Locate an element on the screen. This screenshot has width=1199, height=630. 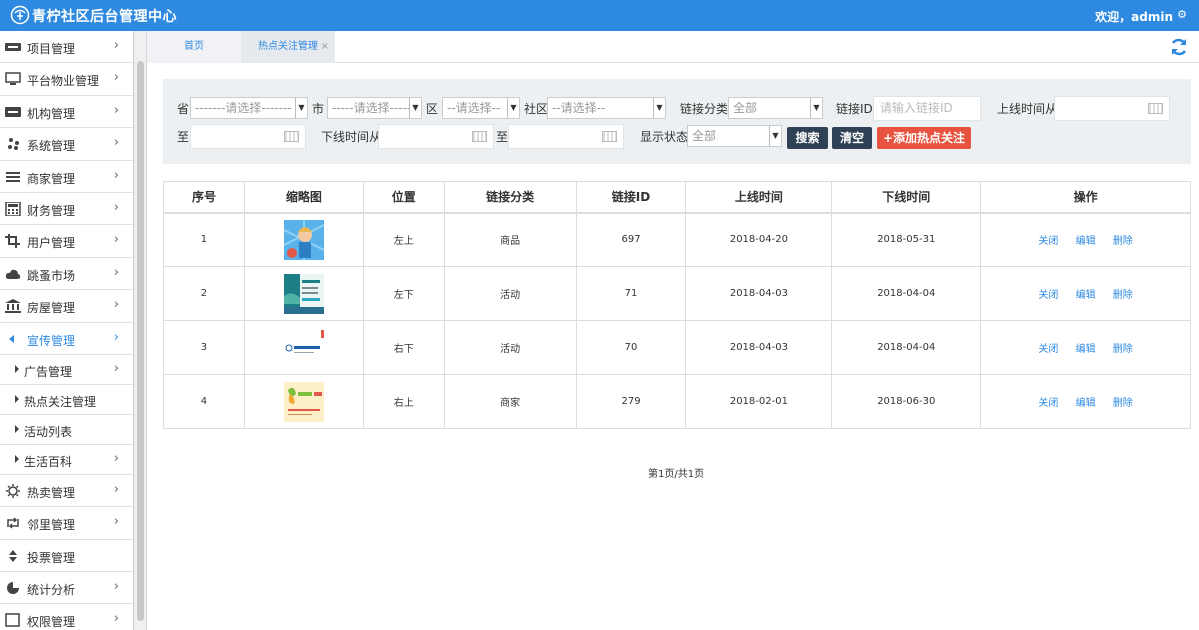
col-header-thumbnail: 缩略图 is located at coordinates (303, 197).